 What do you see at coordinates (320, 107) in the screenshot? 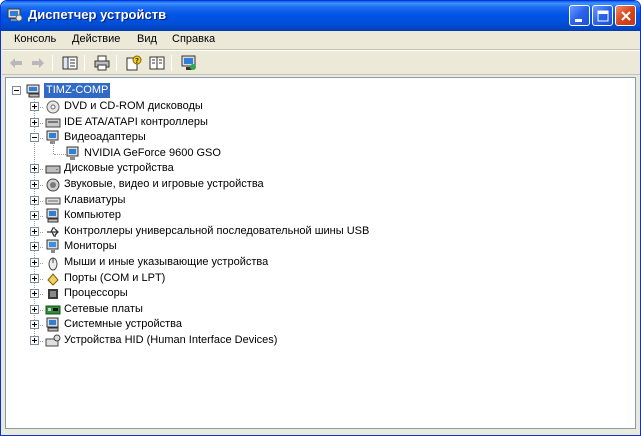
I see `tree-category-row: DVD и CD-ROM дисководы` at bounding box center [320, 107].